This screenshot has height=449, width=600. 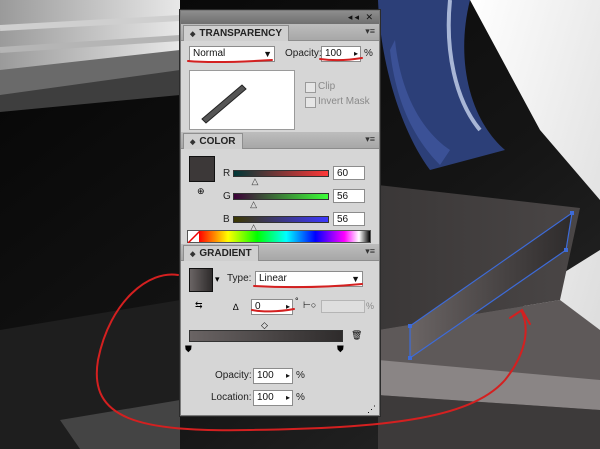 What do you see at coordinates (224, 104) in the screenshot?
I see `thumbnail-shape` at bounding box center [224, 104].